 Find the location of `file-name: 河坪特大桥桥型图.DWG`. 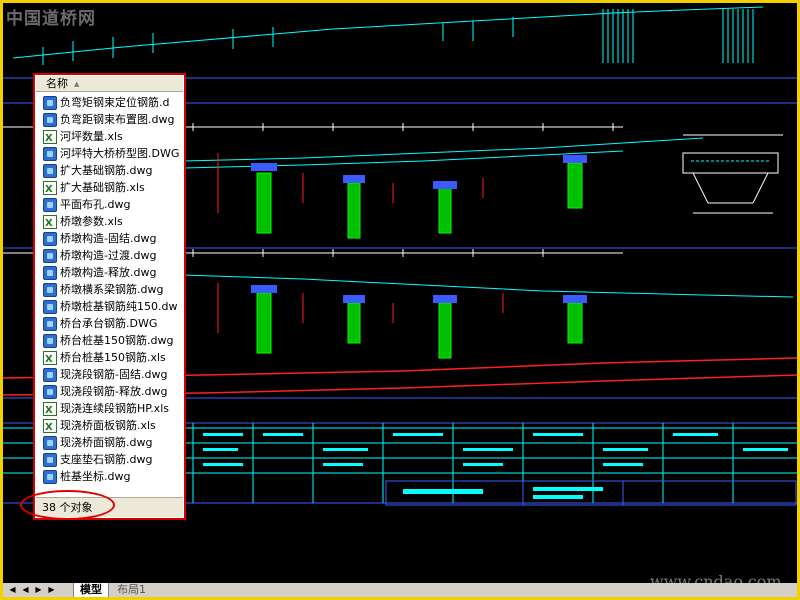

file-name: 河坪特大桥桥型图.DWG is located at coordinates (120, 153).